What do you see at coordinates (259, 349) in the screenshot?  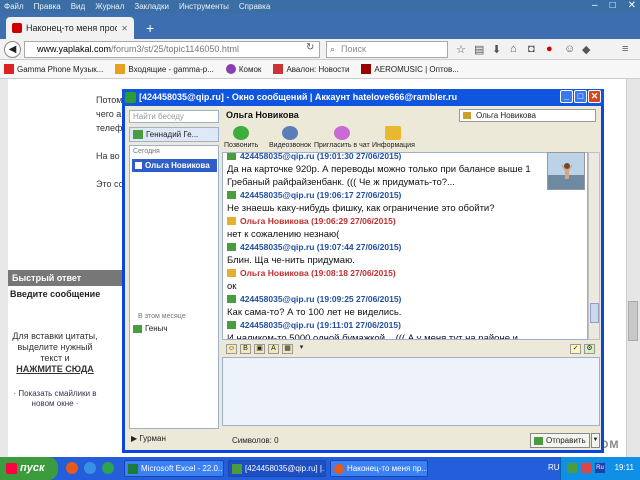 I see `image-icon: ▣` at bounding box center [259, 349].